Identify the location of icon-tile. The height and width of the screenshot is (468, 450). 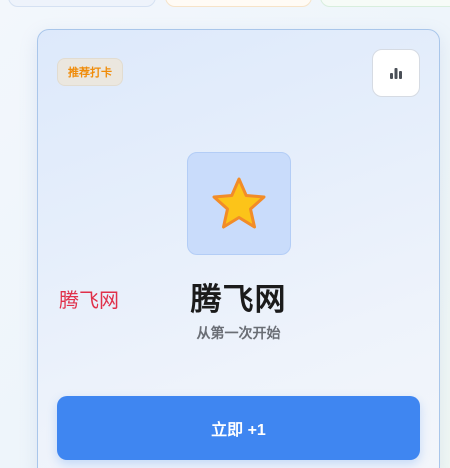
(239, 203).